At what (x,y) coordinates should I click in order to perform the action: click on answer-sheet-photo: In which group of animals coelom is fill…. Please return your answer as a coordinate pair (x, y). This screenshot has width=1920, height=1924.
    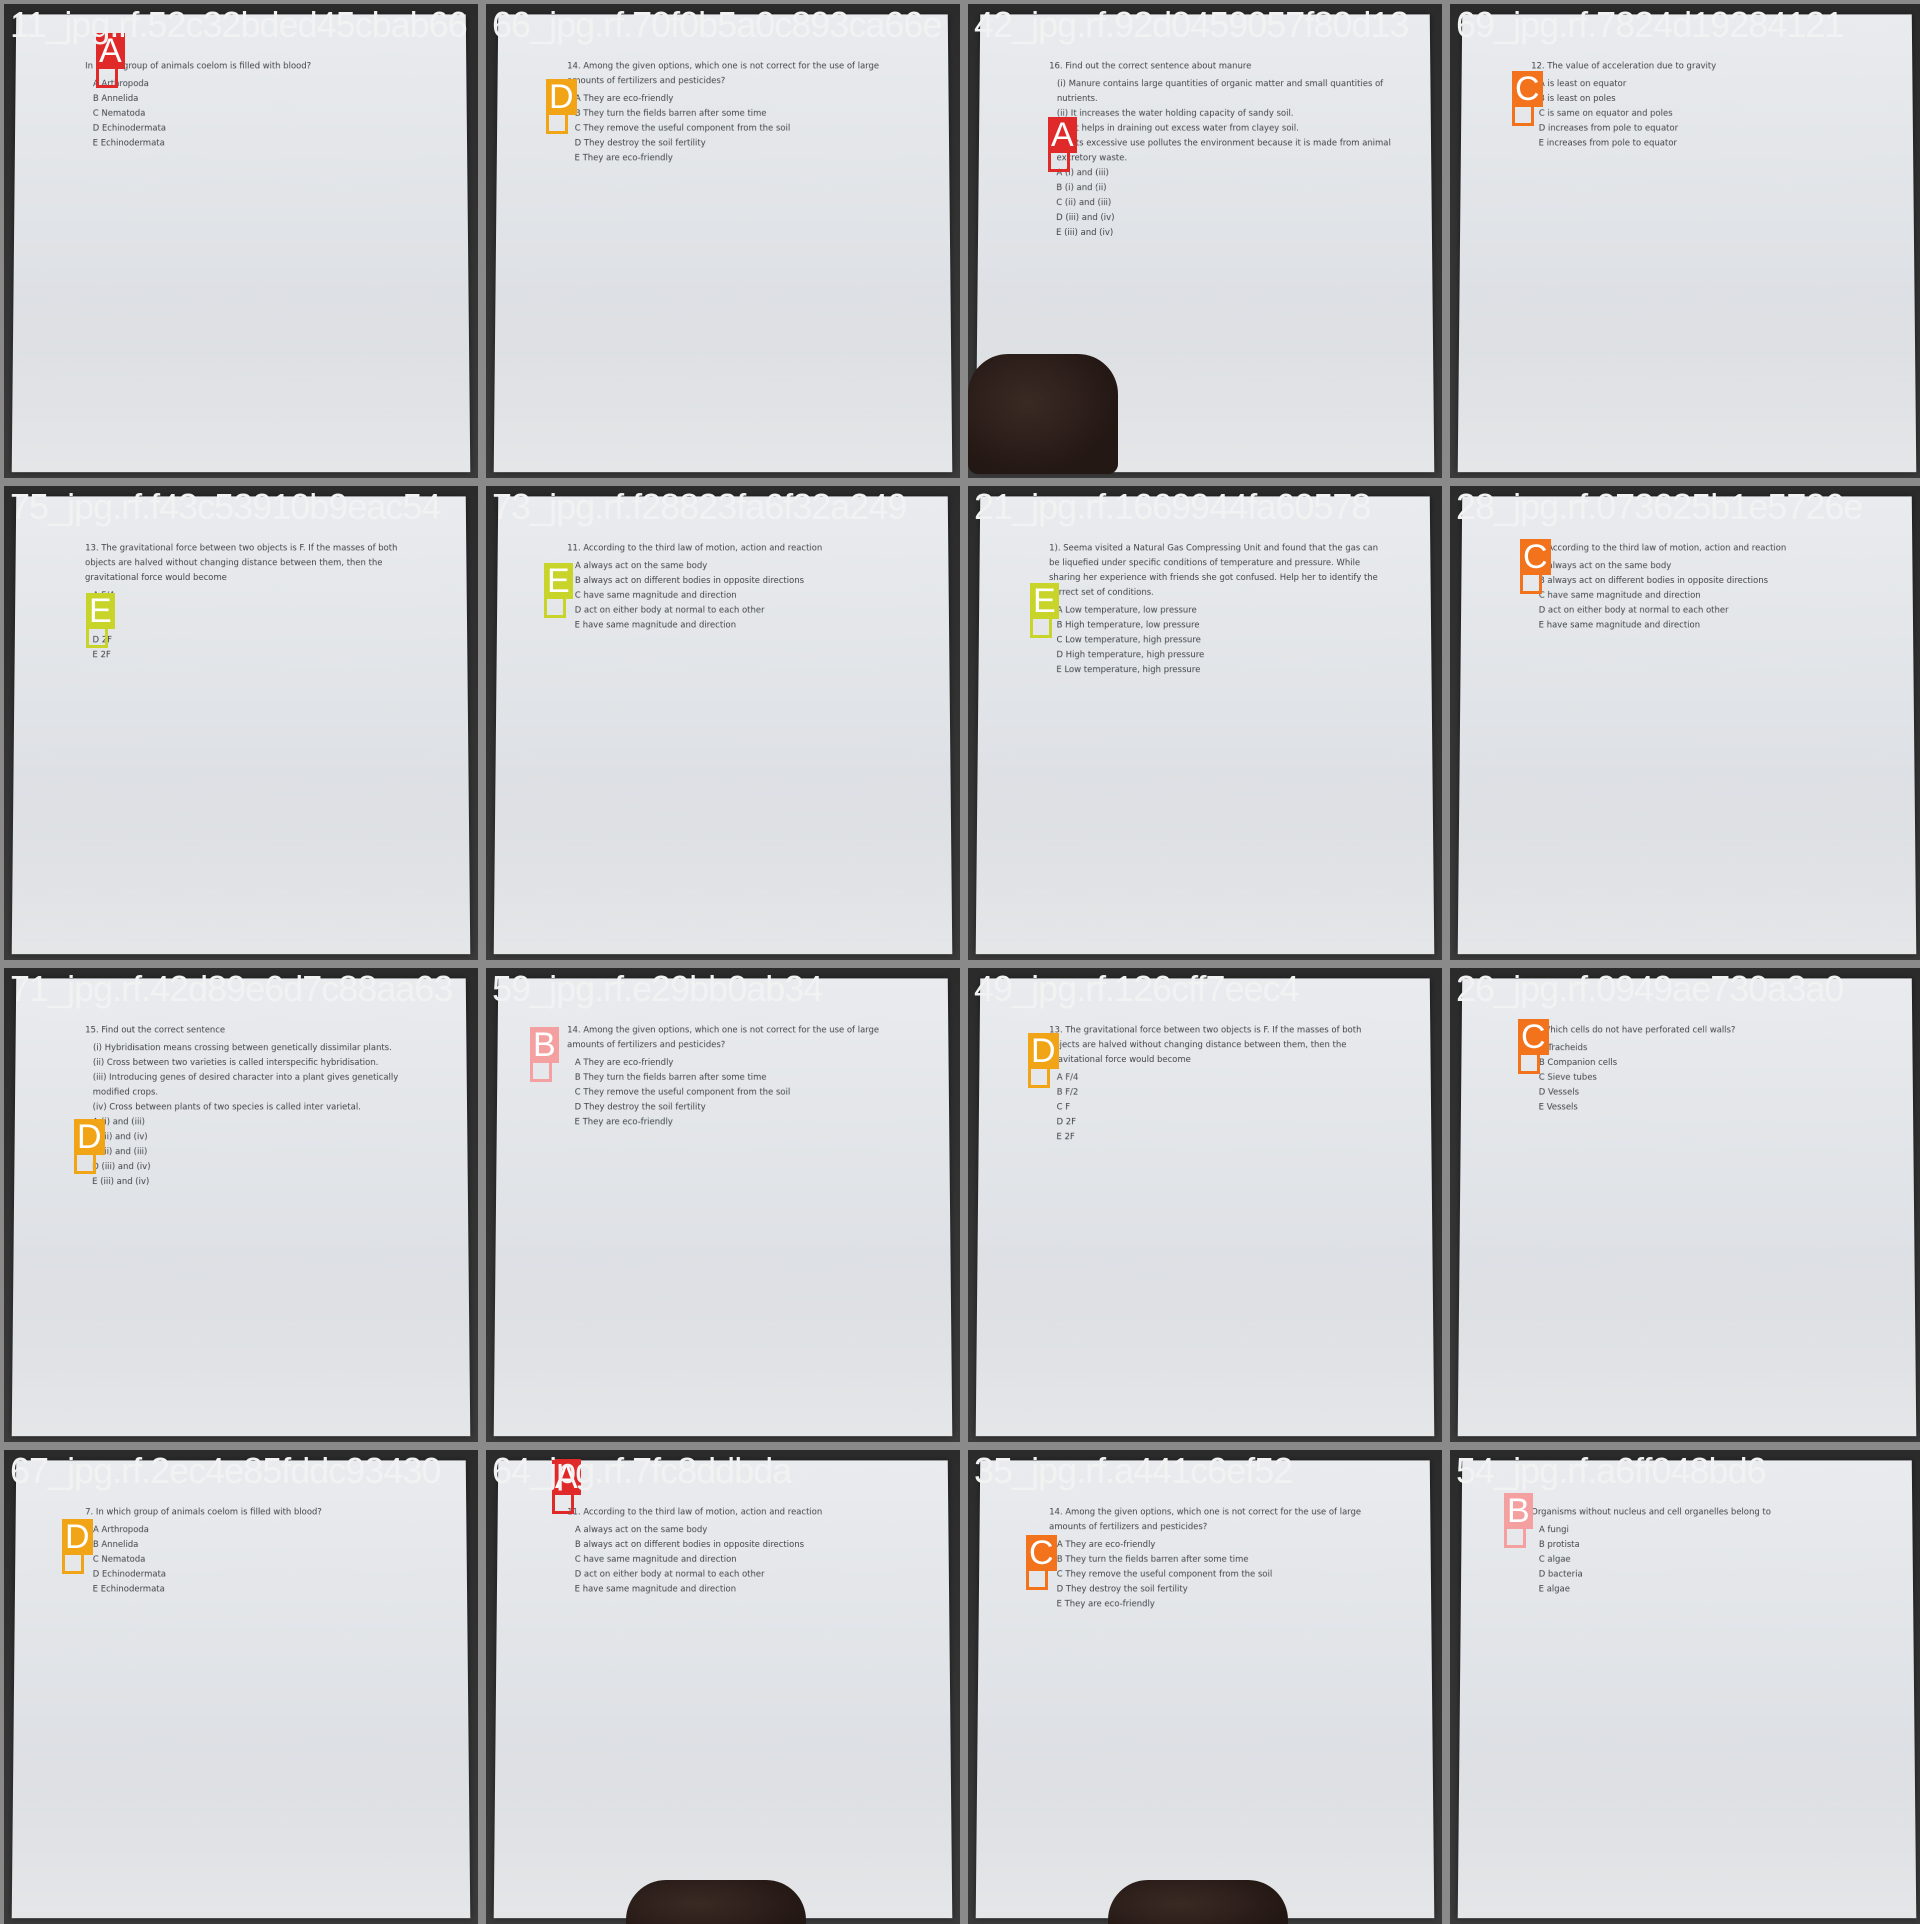
    Looking at the image, I should click on (241, 243).